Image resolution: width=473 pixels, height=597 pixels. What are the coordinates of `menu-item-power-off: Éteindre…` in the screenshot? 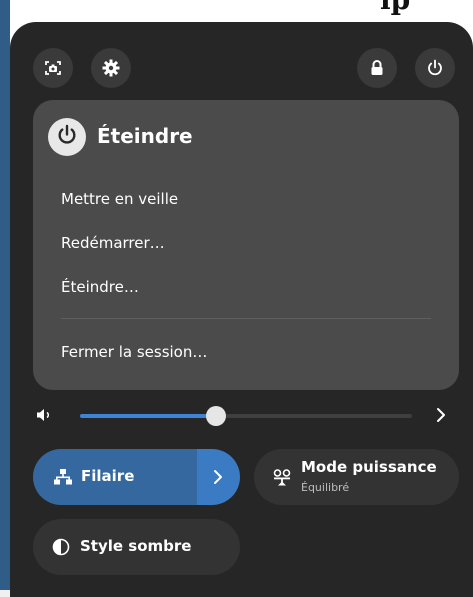 It's located at (100, 287).